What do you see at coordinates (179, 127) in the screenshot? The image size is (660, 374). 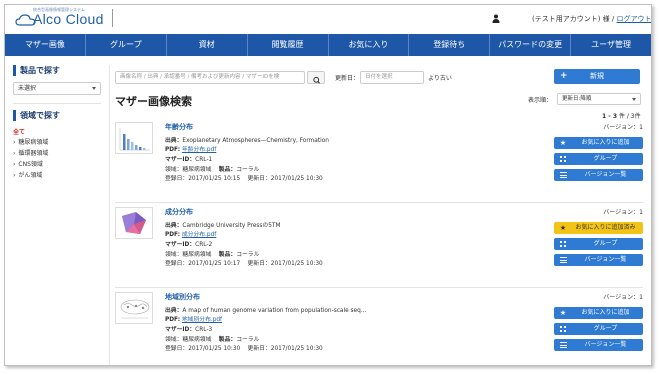 I see `item-title-link: 年齢分布` at bounding box center [179, 127].